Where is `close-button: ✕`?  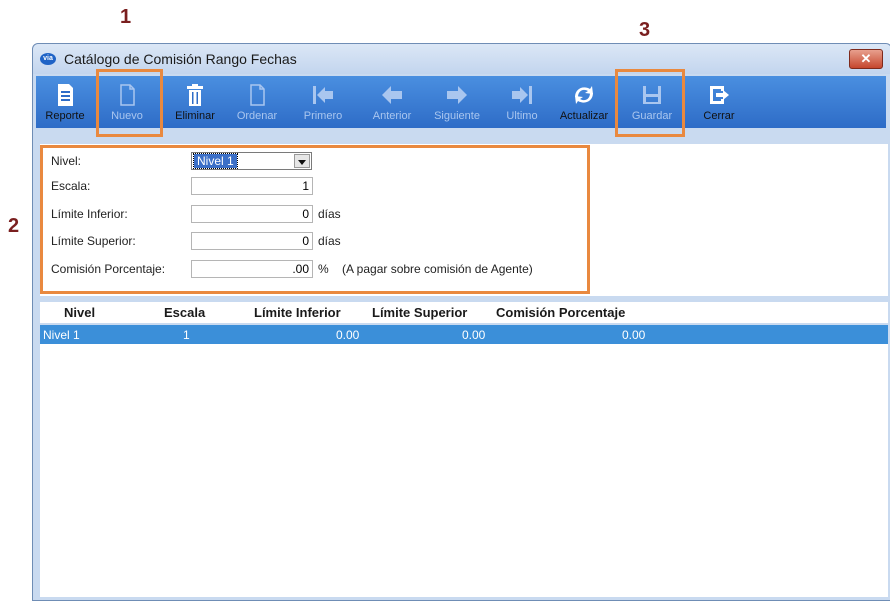 close-button: ✕ is located at coordinates (866, 59).